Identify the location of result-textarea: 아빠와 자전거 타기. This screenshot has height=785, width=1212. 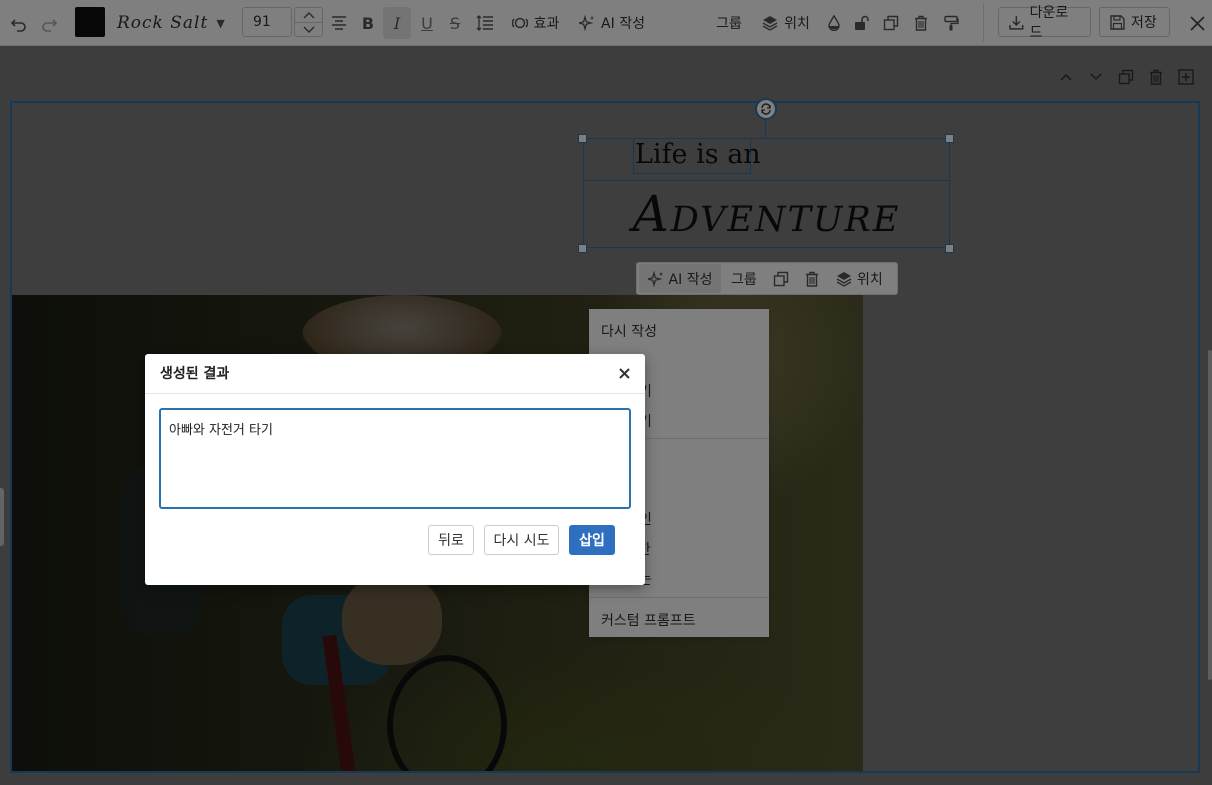
(395, 458).